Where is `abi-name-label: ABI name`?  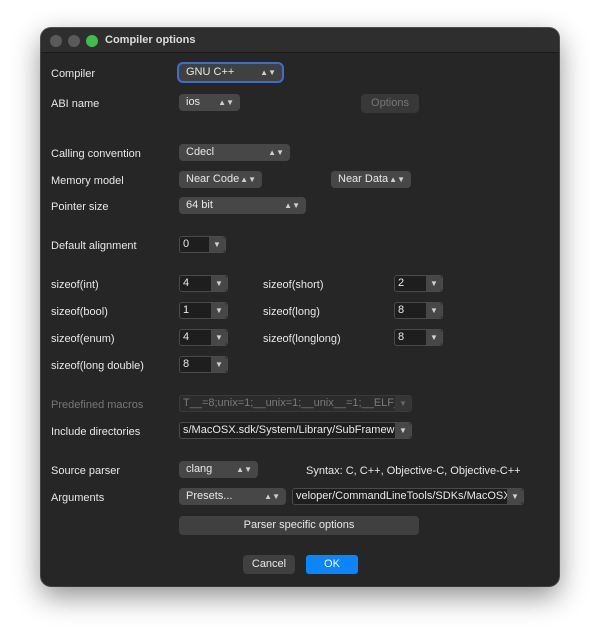
abi-name-label: ABI name is located at coordinates (75, 104).